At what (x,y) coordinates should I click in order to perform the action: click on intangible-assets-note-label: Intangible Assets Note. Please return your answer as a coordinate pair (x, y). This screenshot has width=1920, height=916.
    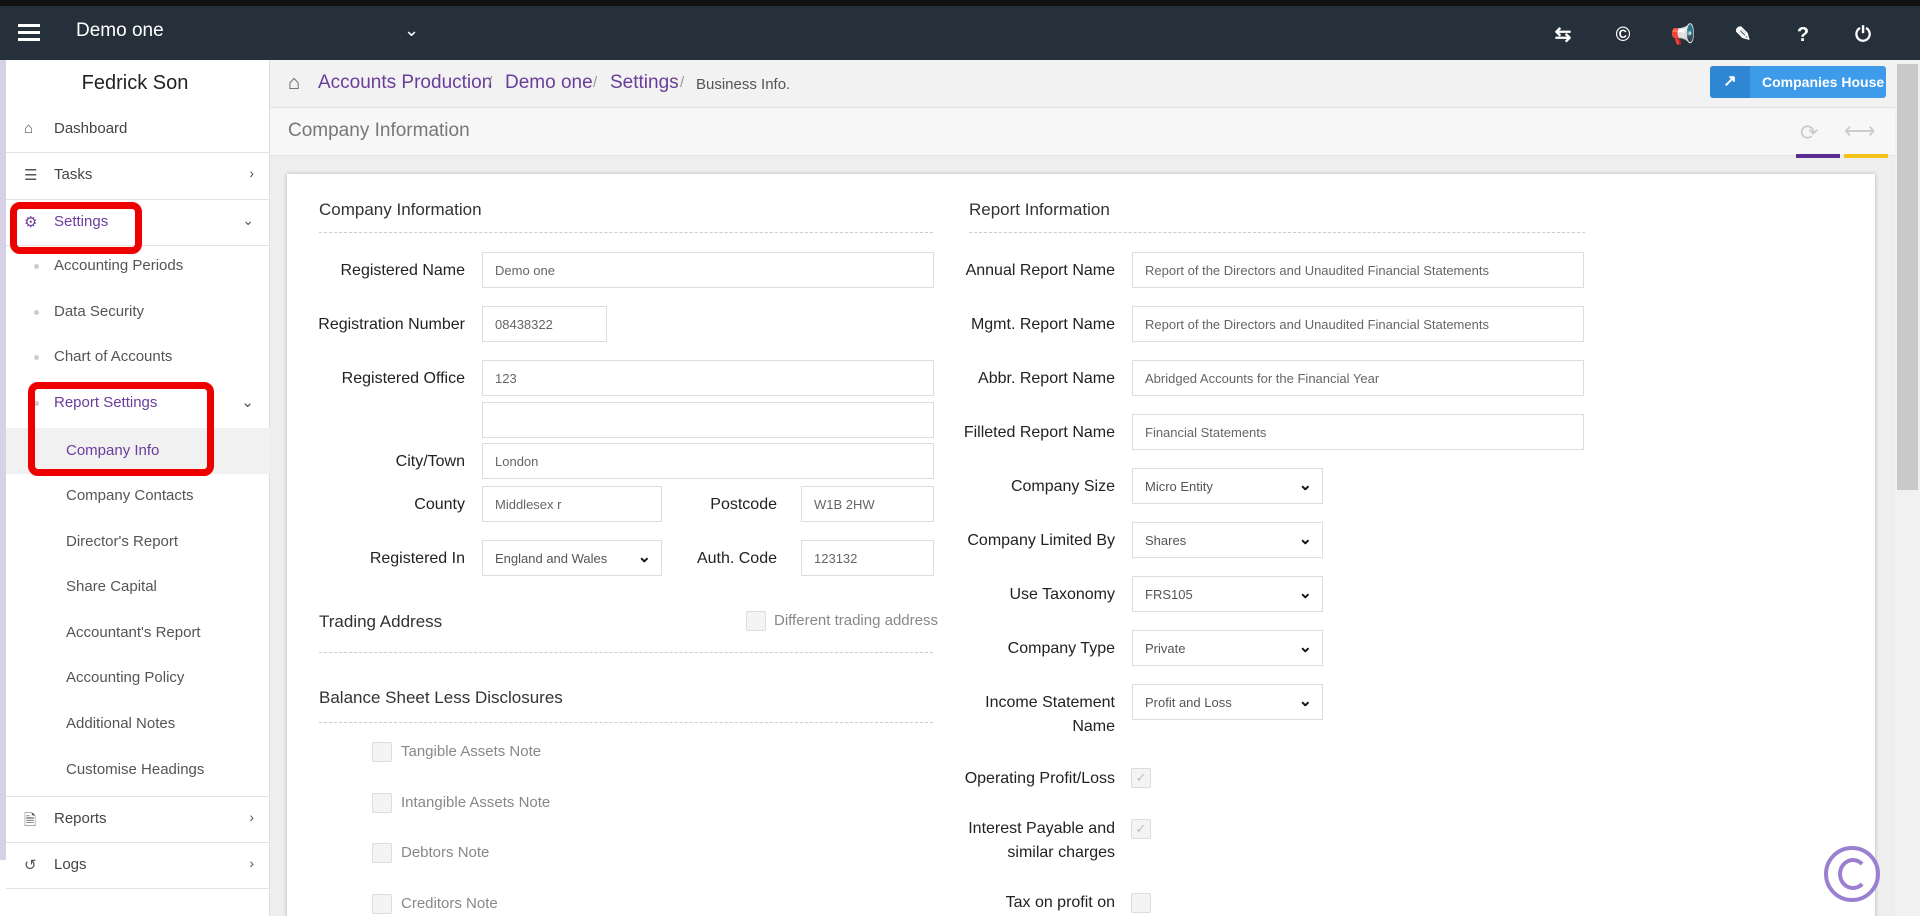
    Looking at the image, I should click on (476, 802).